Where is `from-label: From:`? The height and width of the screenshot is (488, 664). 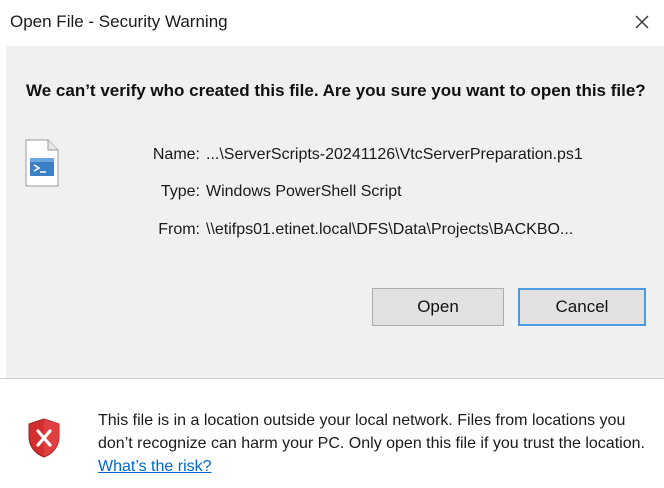 from-label: From: is located at coordinates (179, 229).